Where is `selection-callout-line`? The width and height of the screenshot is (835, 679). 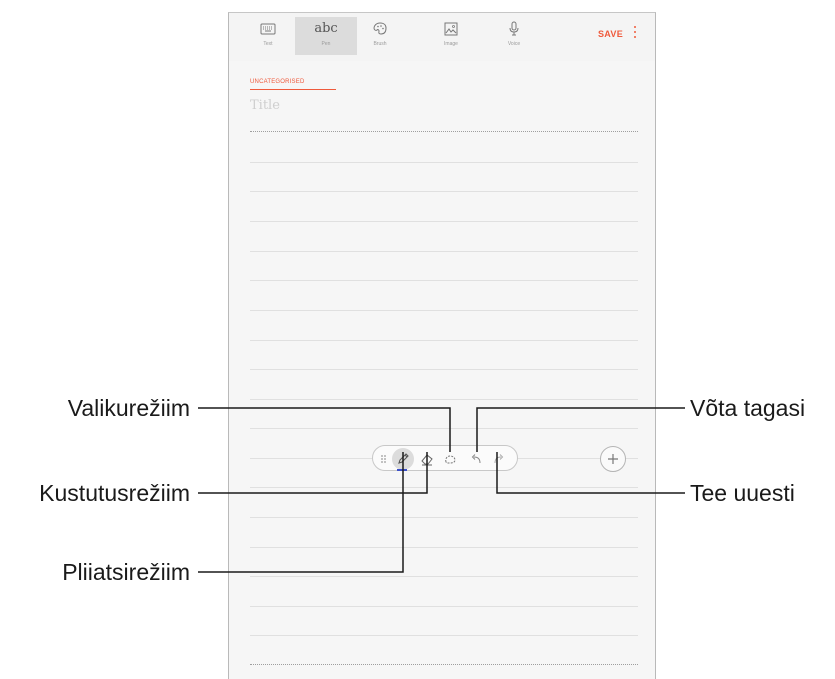 selection-callout-line is located at coordinates (324, 429).